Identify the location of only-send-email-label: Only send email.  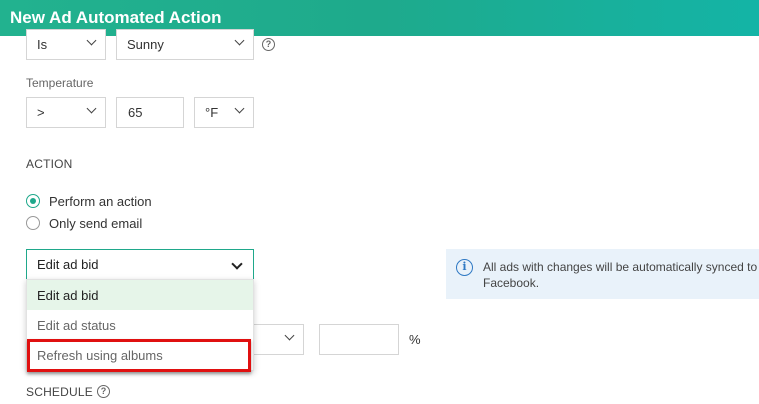
(95, 223).